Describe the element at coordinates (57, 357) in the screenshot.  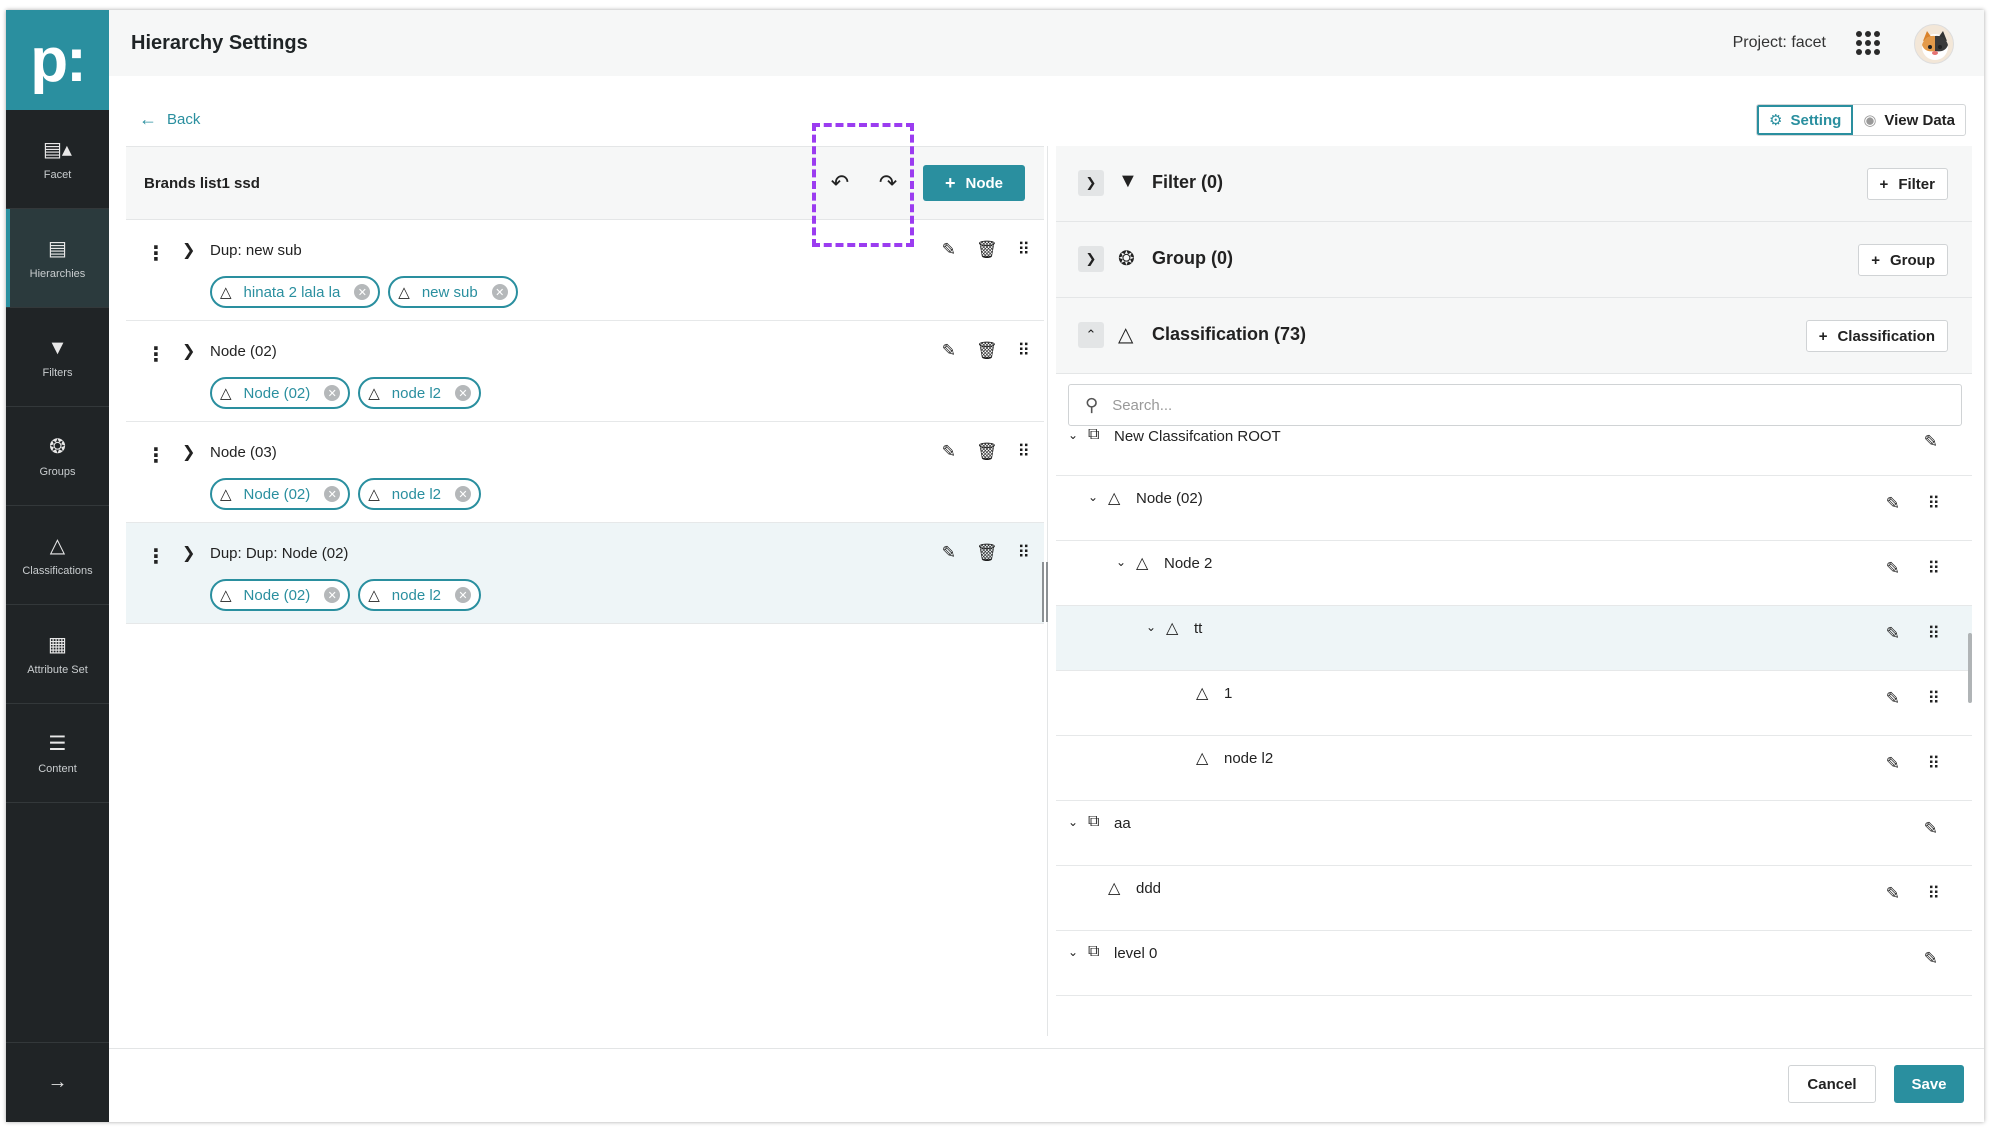
I see `sidebar-item-filters: ▼ Filters` at that location.